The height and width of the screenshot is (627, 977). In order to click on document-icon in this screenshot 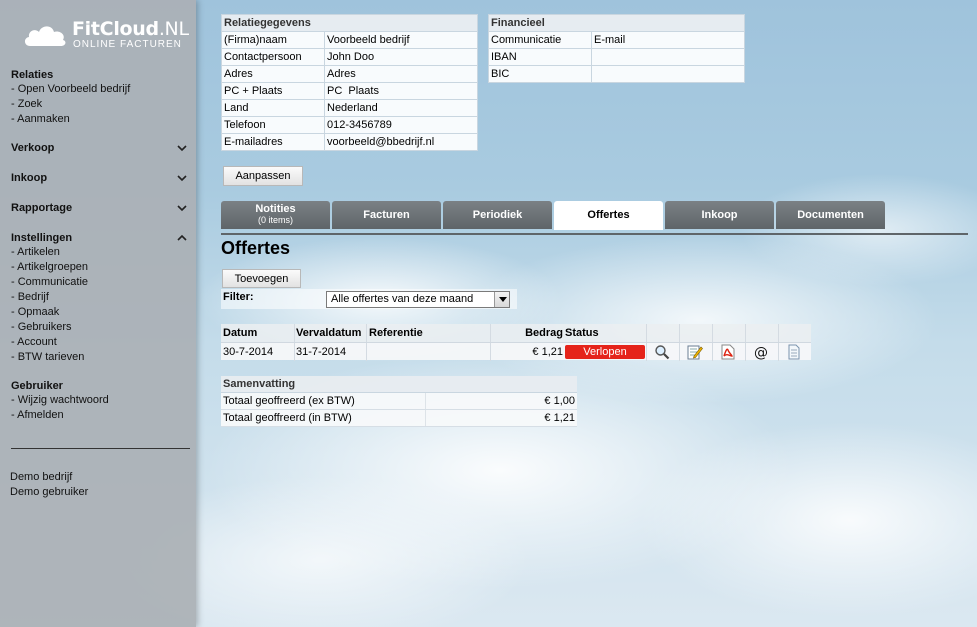, I will do `click(794, 352)`.